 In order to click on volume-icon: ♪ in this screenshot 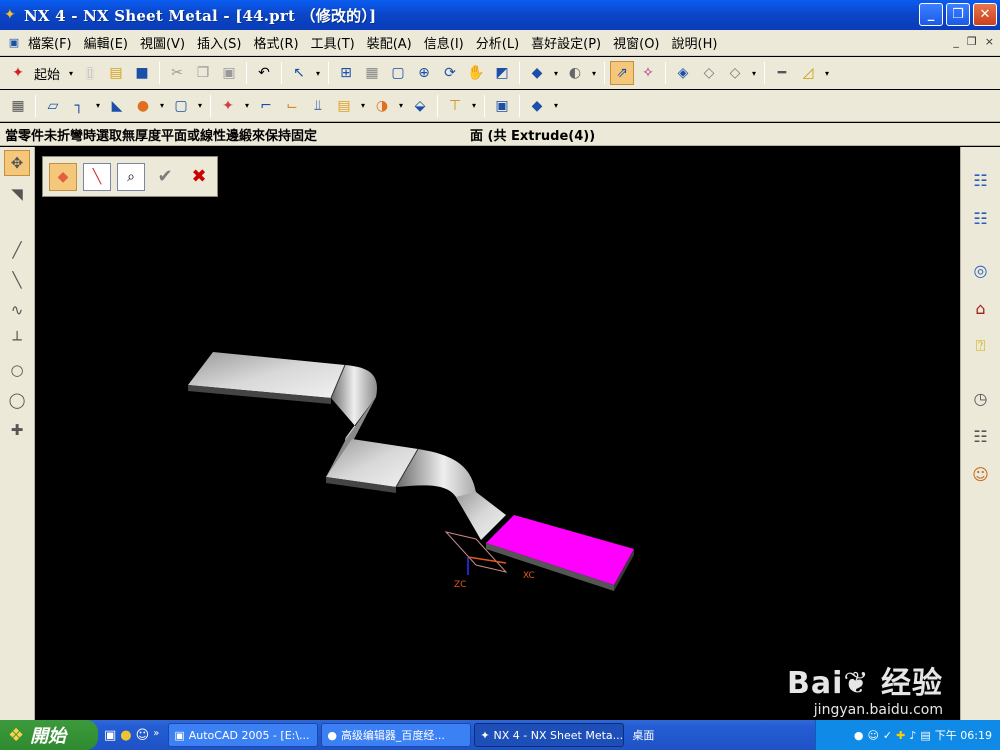, I will do `click(912, 735)`.